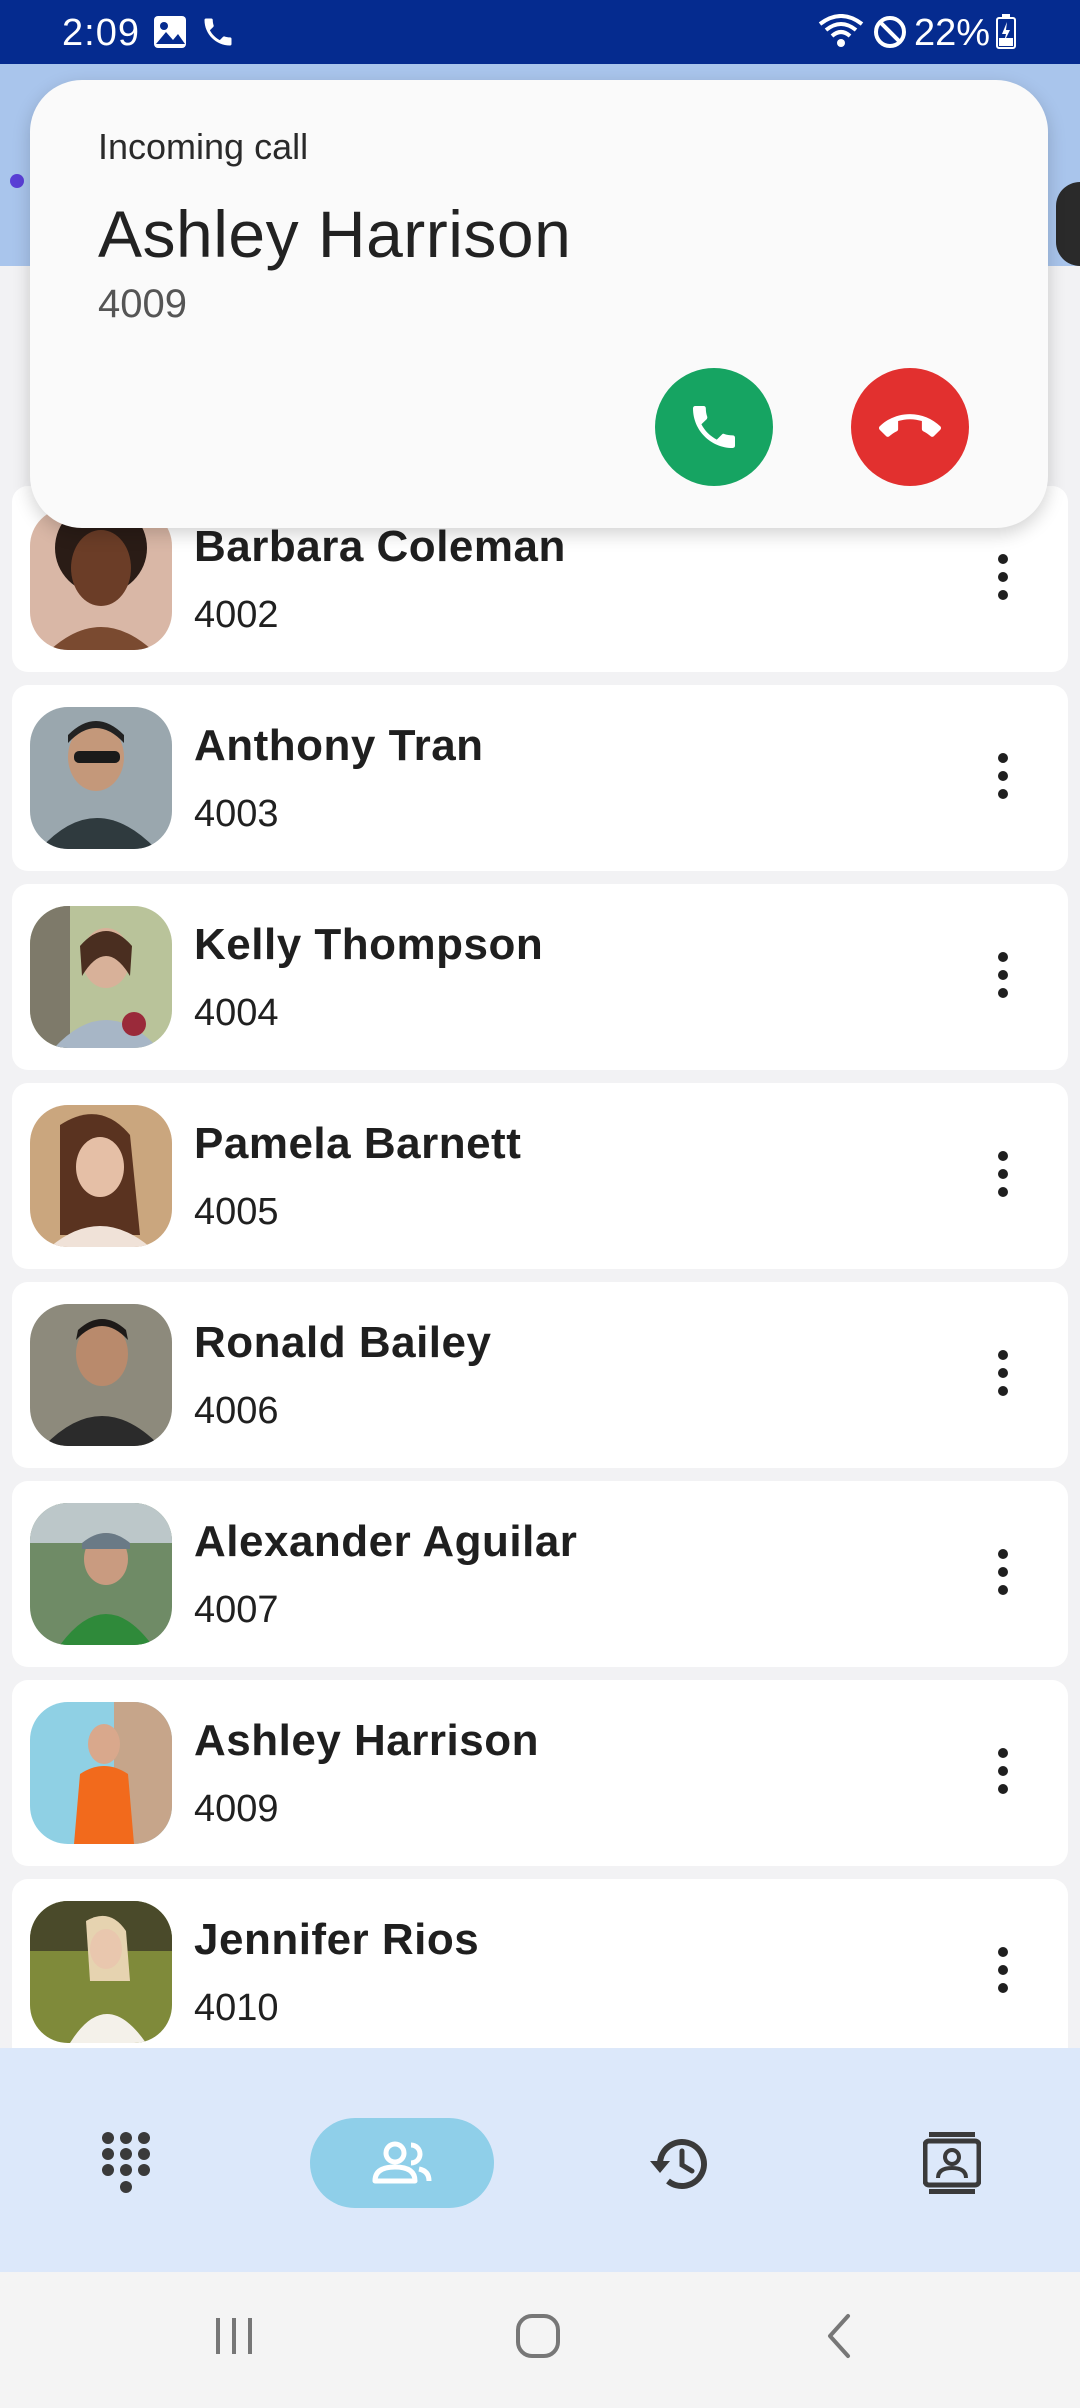 Image resolution: width=1080 pixels, height=2408 pixels. I want to click on contact-name: Anthony Tran, so click(339, 745).